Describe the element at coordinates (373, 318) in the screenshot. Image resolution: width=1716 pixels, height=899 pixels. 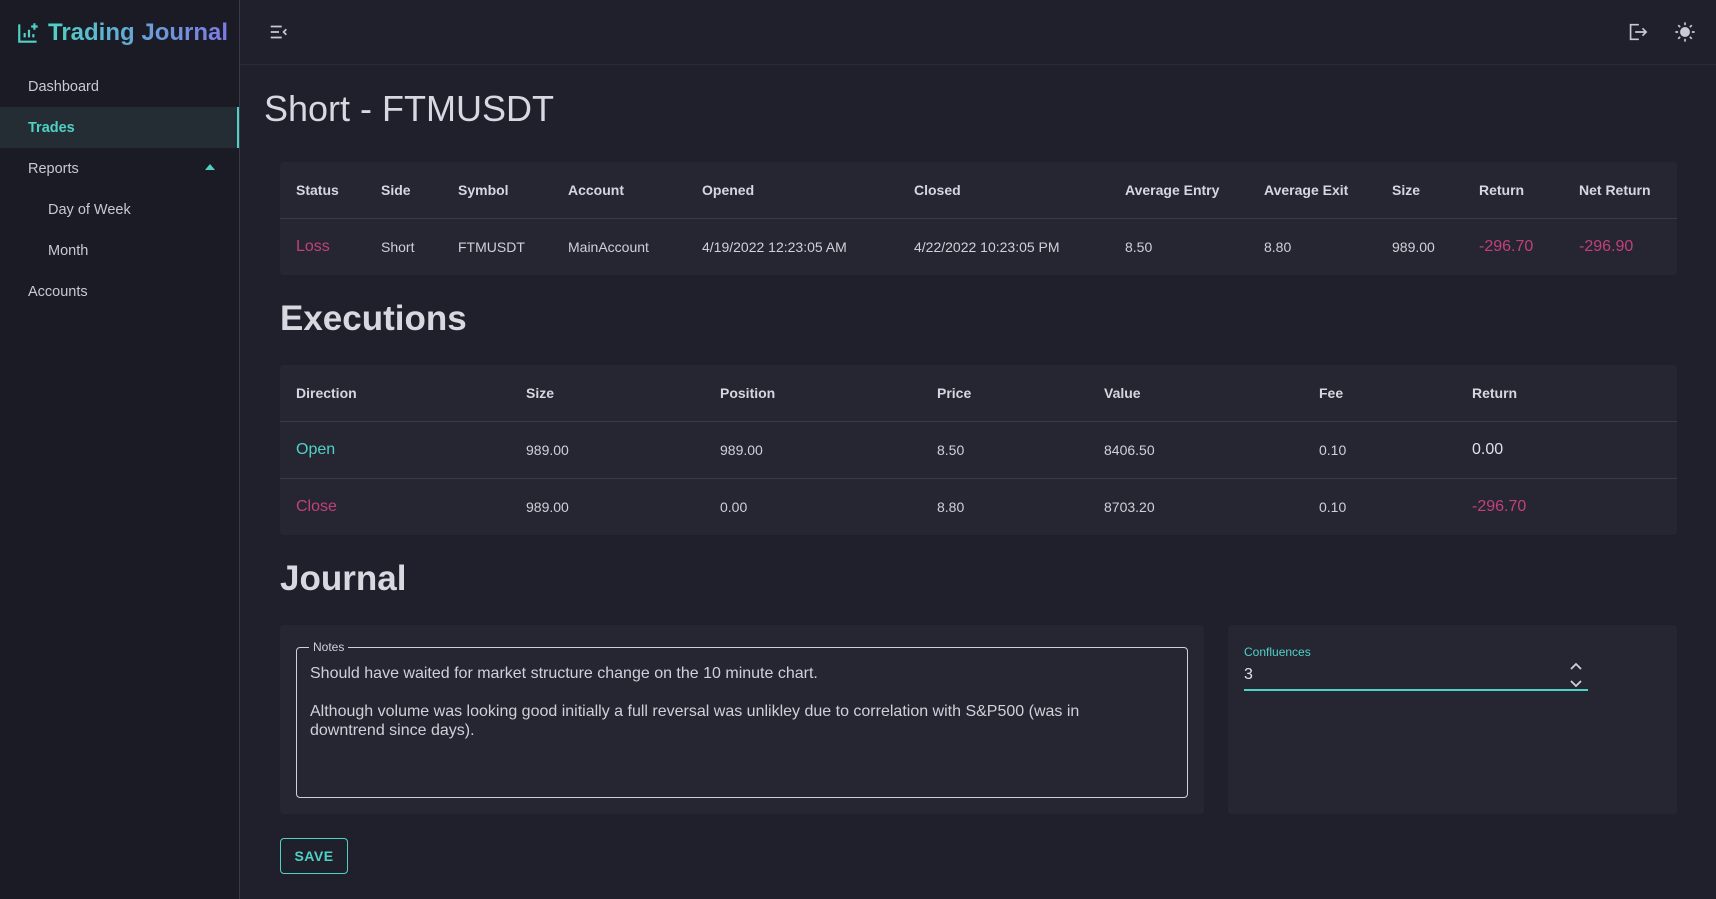
I see `executions-title: Executions` at that location.